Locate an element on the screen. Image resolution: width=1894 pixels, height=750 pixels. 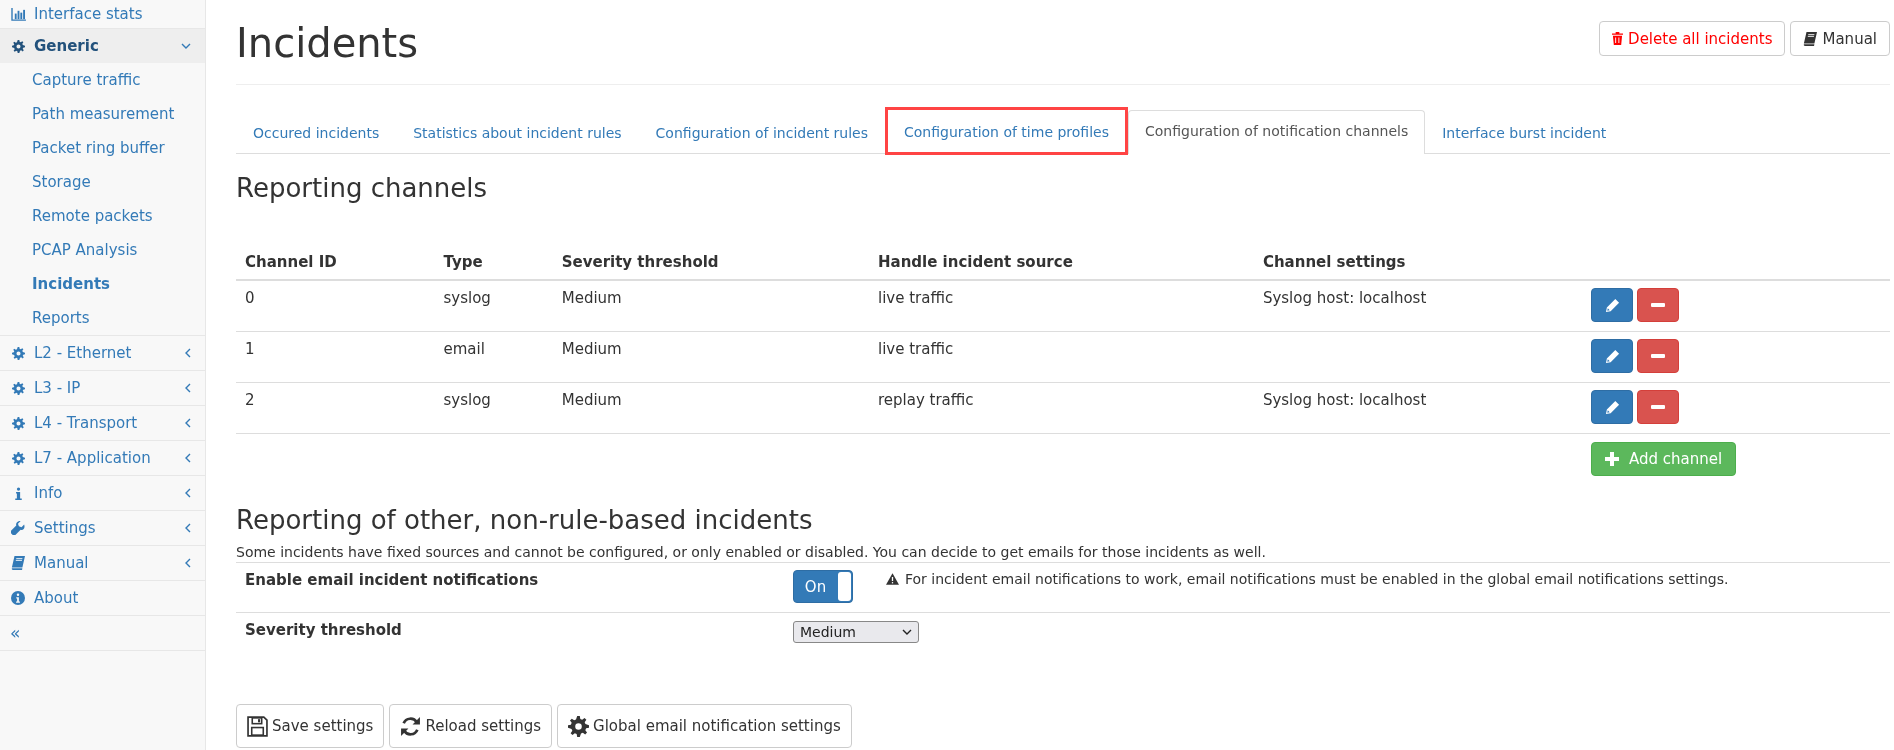
severity-dropdown: Medium is located at coordinates (856, 632).